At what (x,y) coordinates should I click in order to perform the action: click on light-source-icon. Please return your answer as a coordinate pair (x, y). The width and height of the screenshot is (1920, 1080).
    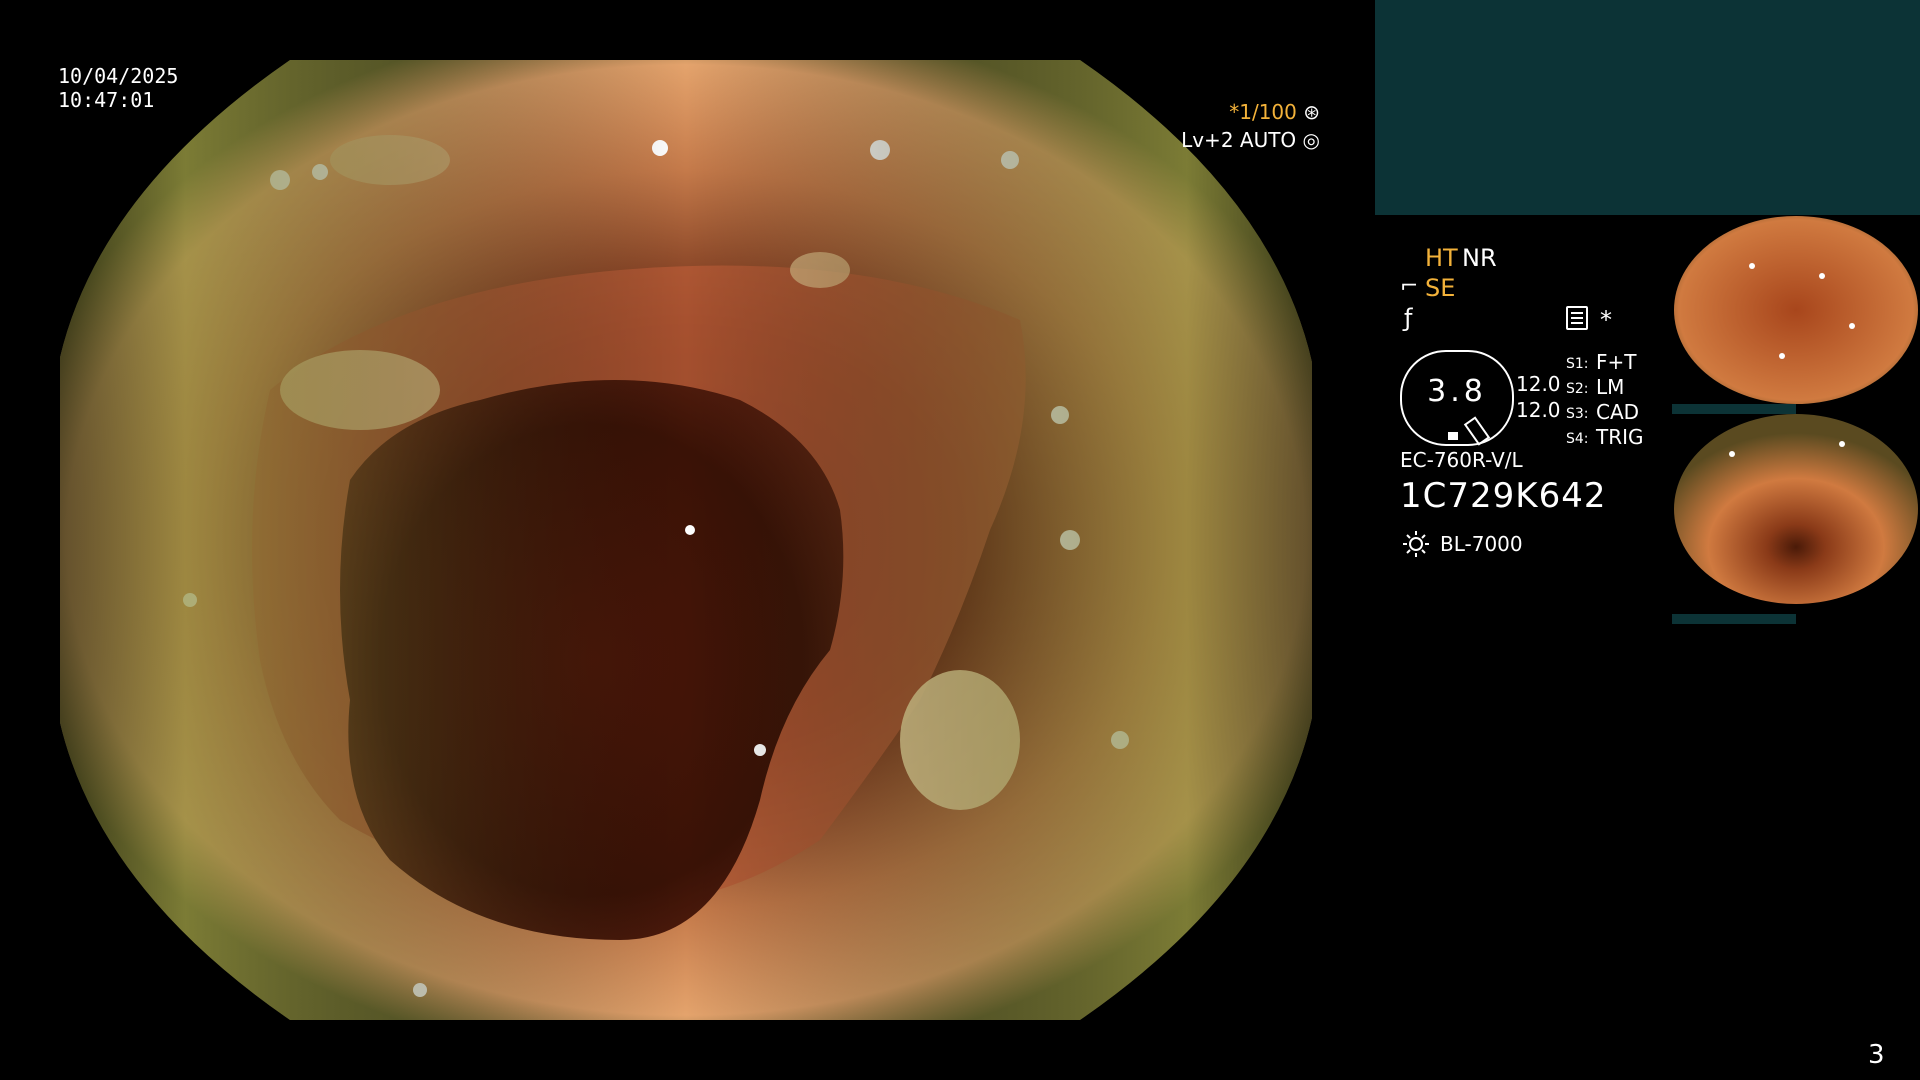
    Looking at the image, I should click on (1416, 544).